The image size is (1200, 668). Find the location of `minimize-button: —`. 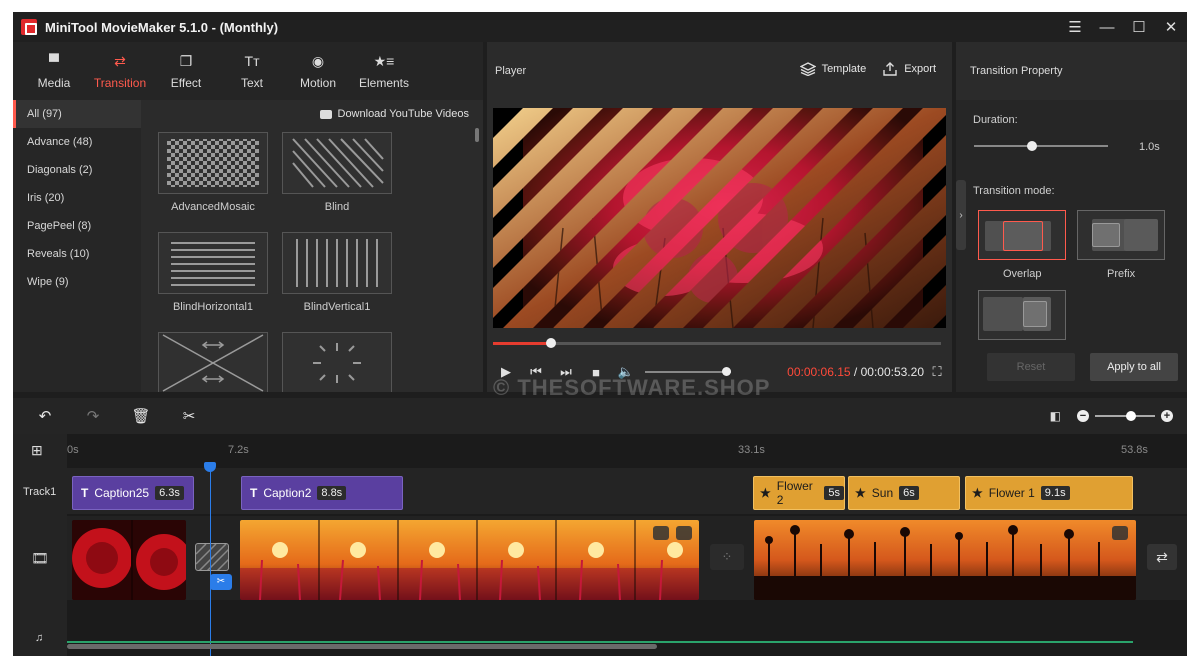

minimize-button: — is located at coordinates (1107, 27).